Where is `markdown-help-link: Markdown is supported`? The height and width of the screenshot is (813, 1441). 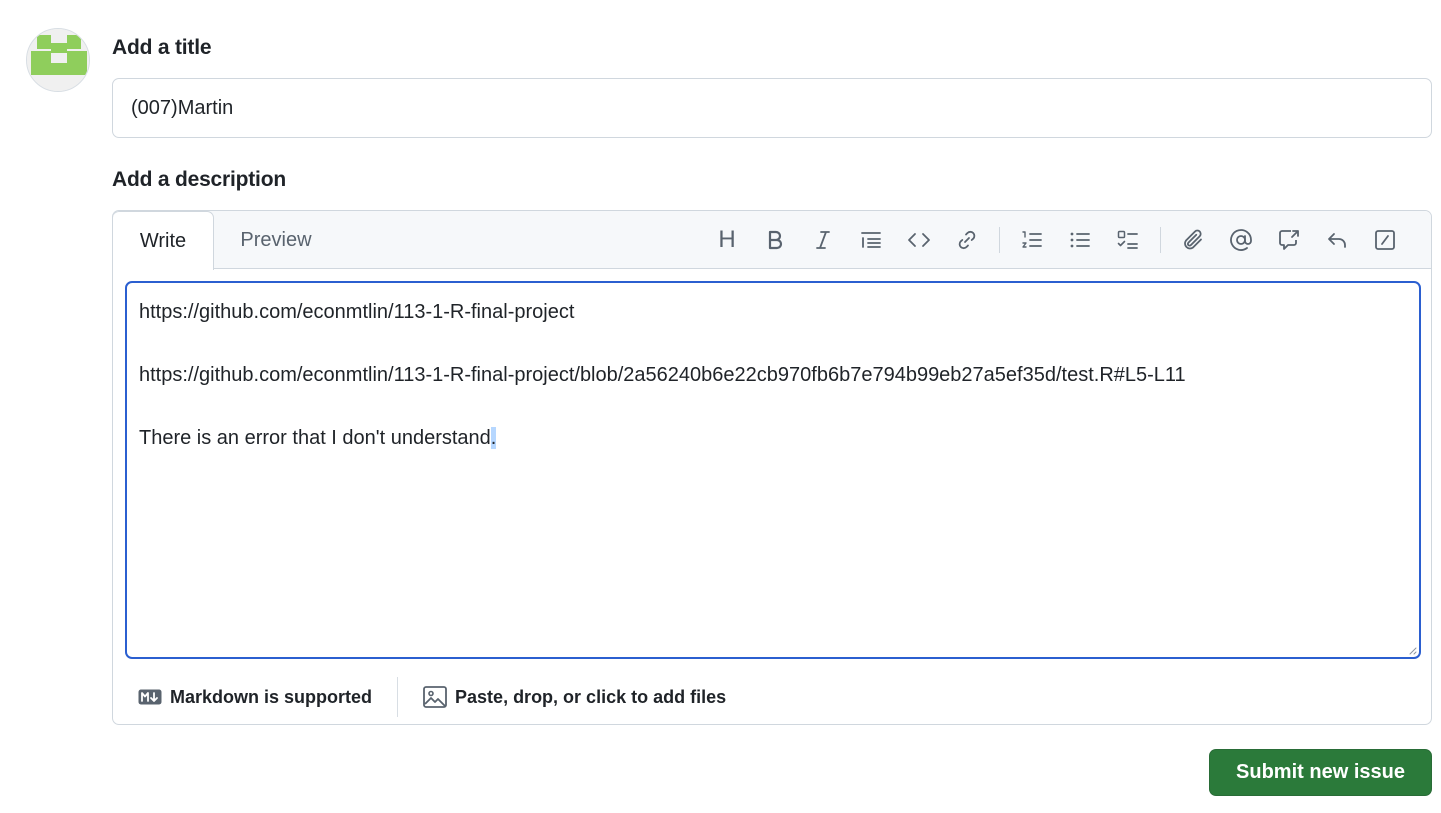 markdown-help-link: Markdown is supported is located at coordinates (255, 697).